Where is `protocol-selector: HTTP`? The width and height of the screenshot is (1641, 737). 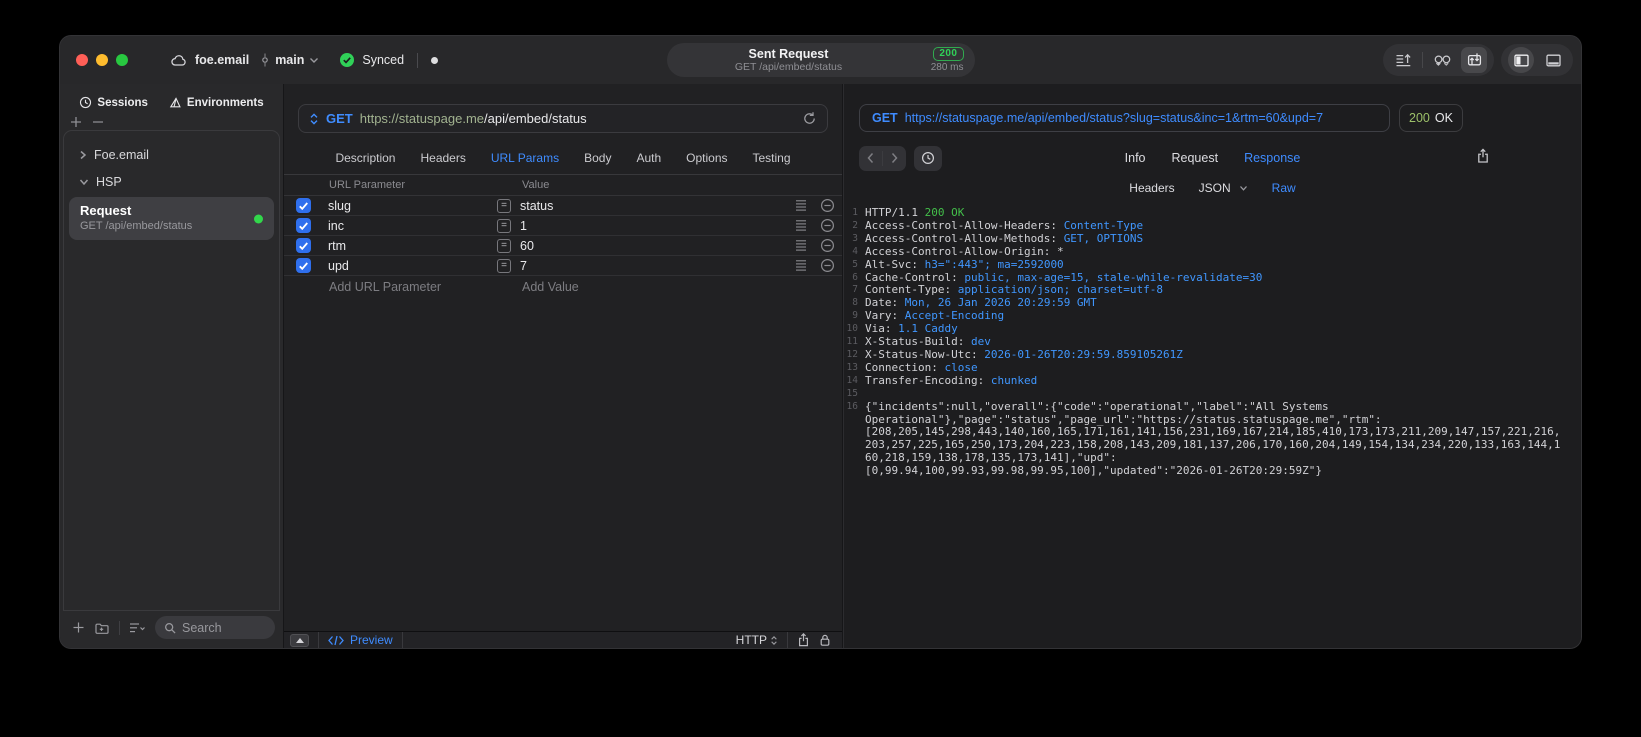
protocol-selector: HTTP is located at coordinates (757, 640).